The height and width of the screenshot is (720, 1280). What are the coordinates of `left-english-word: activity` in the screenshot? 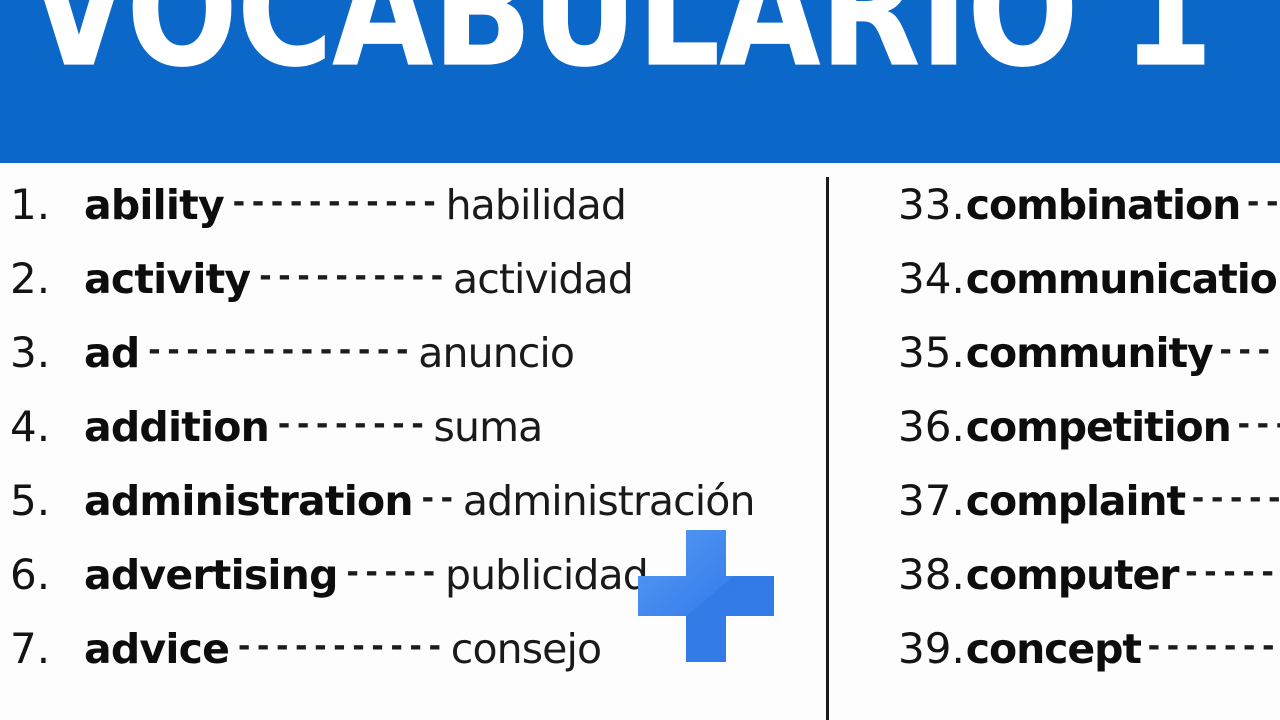 It's located at (167, 279).